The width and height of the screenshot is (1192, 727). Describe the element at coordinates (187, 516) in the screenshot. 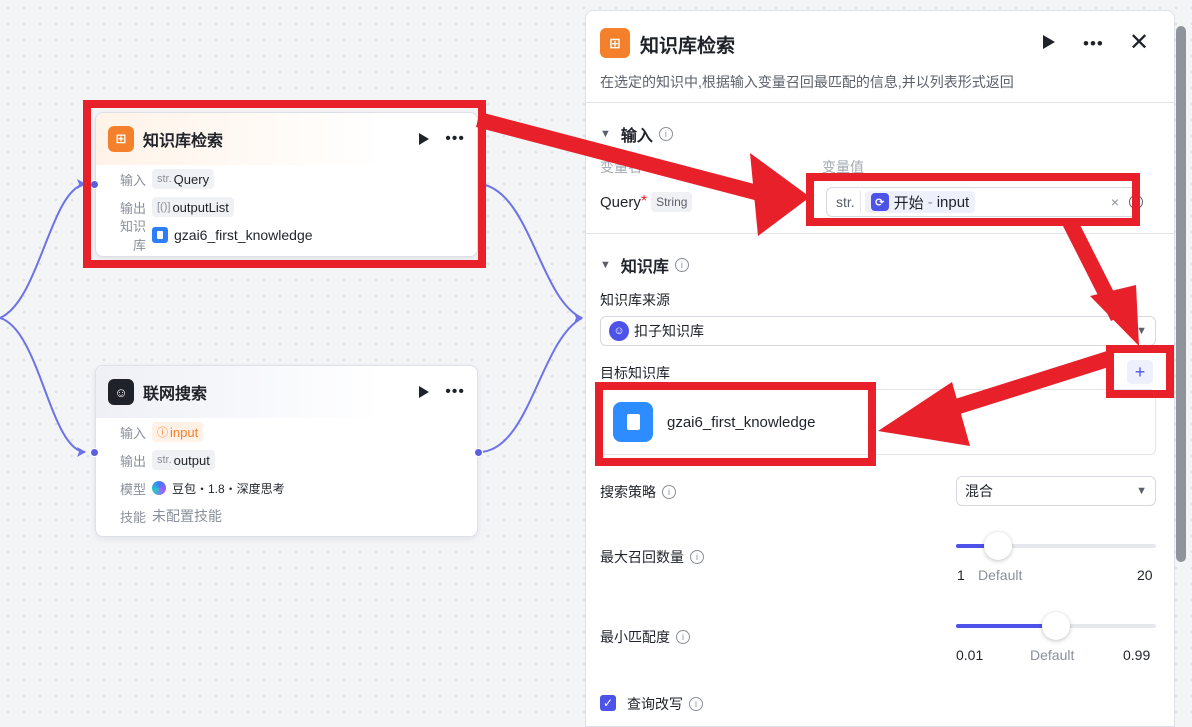

I see `skill-value: 未配置技能` at that location.